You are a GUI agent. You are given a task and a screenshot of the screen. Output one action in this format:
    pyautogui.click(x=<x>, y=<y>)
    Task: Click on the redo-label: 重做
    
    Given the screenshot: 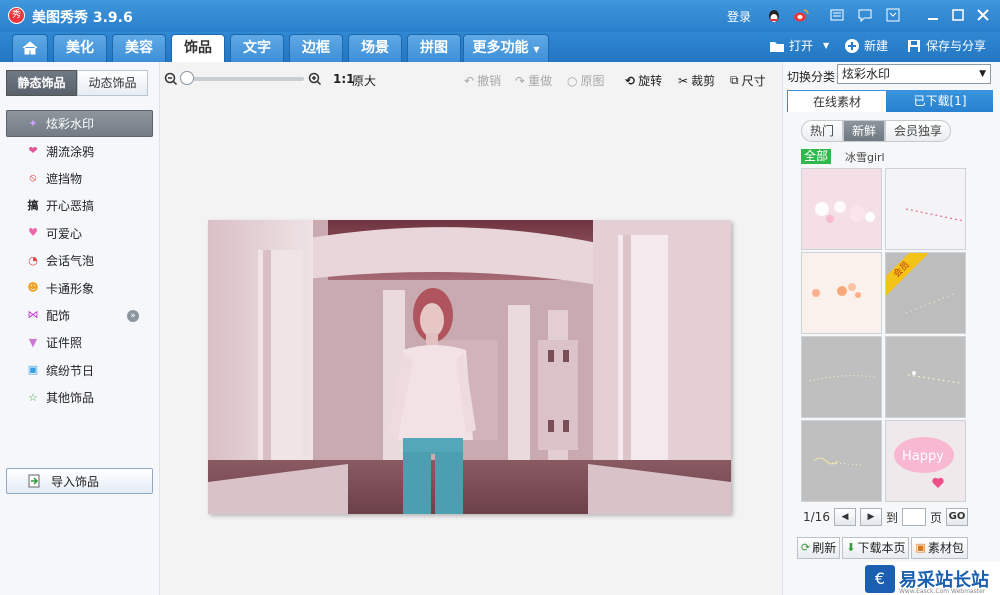 What is the action you would take?
    pyautogui.click(x=540, y=81)
    